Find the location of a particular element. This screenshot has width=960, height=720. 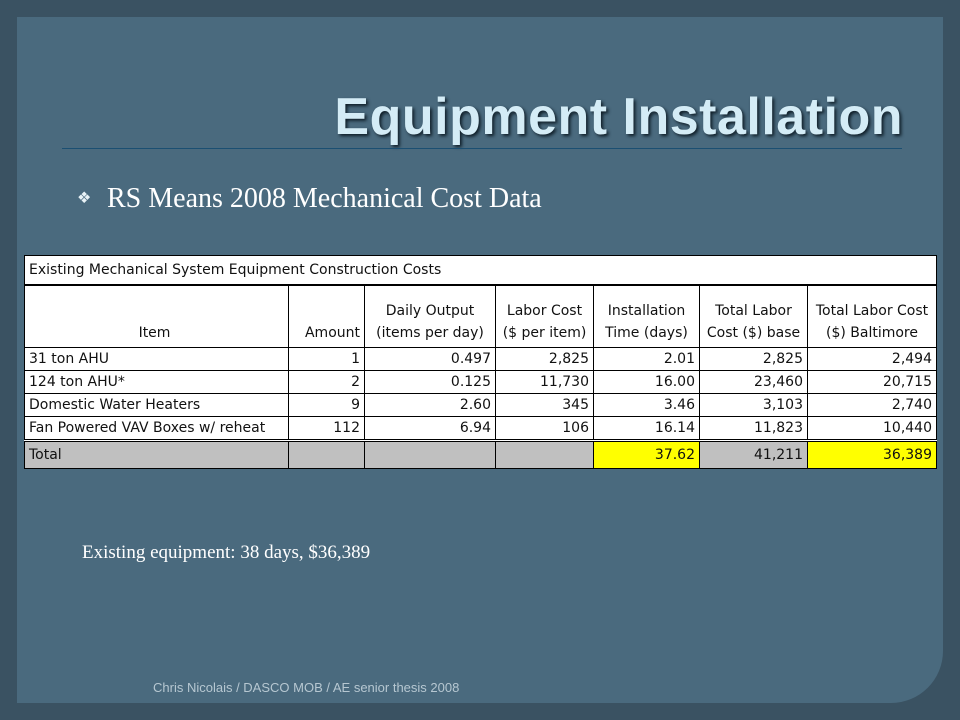

cell-labor-cost: 106 is located at coordinates (544, 428).